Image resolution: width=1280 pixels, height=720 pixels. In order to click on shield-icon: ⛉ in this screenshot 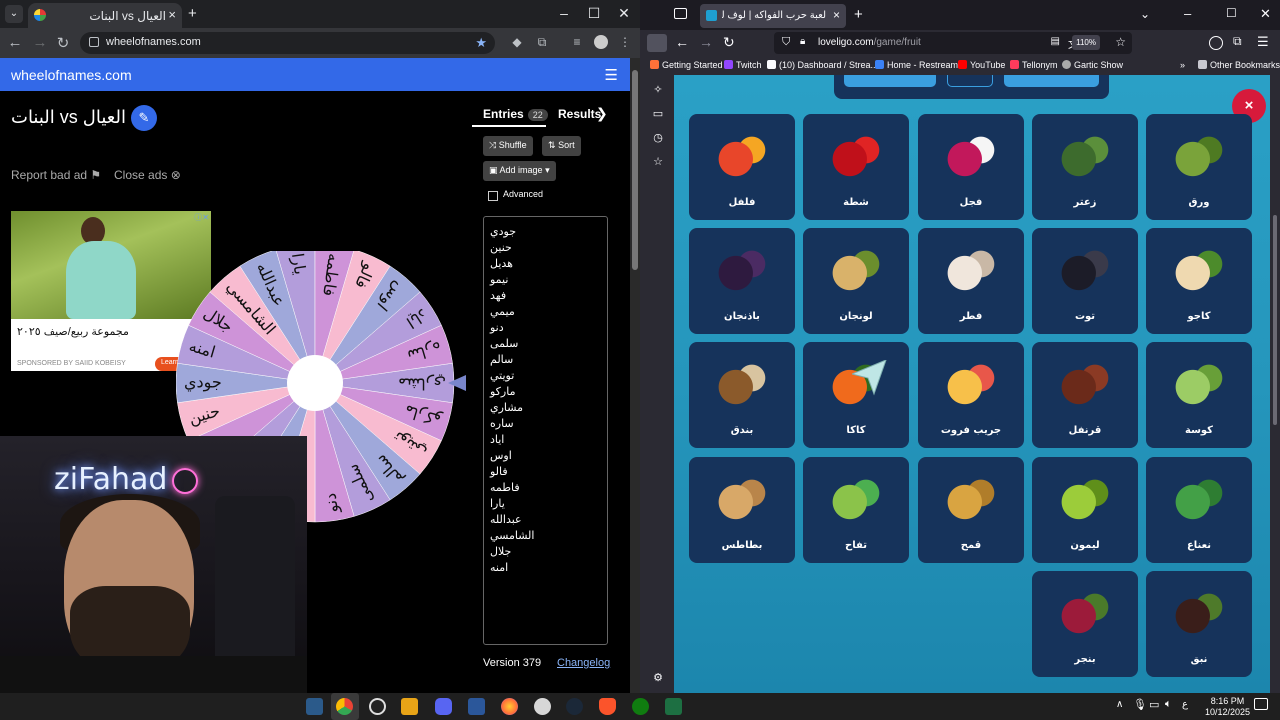, I will do `click(786, 42)`.